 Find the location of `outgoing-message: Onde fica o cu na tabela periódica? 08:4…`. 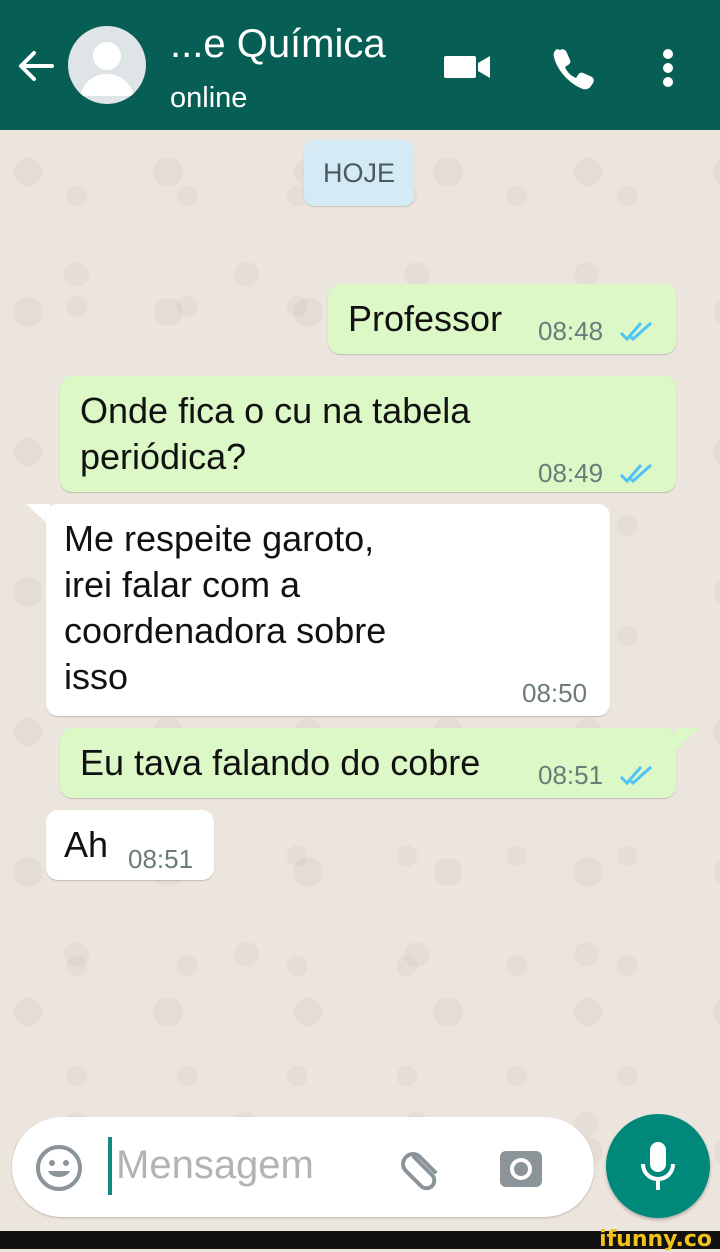

outgoing-message: Onde fica o cu na tabela periódica? 08:4… is located at coordinates (368, 434).